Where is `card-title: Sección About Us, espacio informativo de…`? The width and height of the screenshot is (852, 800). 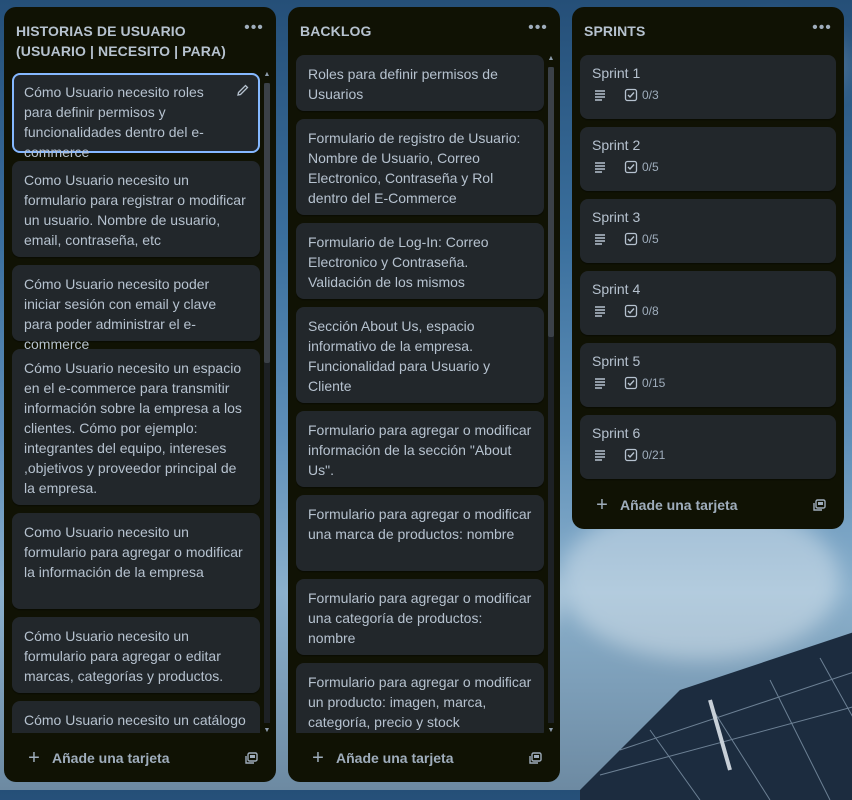 card-title: Sección About Us, espacio informativo de… is located at coordinates (399, 356).